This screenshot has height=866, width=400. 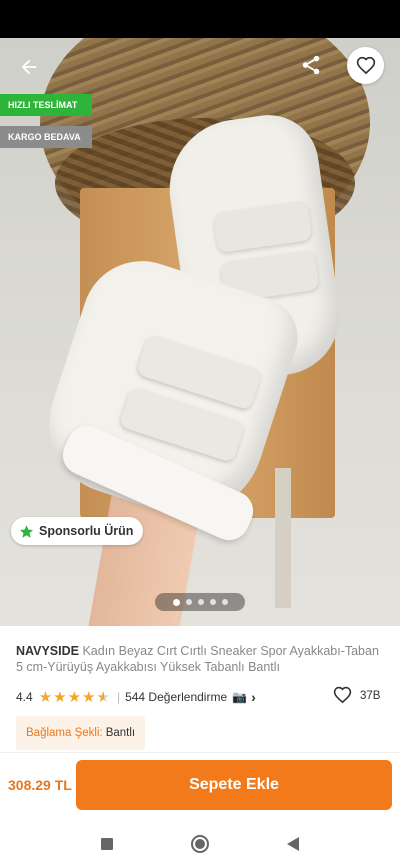 What do you see at coordinates (46, 105) in the screenshot?
I see `fast-delivery-badge: HIZLI TESLİMAT` at bounding box center [46, 105].